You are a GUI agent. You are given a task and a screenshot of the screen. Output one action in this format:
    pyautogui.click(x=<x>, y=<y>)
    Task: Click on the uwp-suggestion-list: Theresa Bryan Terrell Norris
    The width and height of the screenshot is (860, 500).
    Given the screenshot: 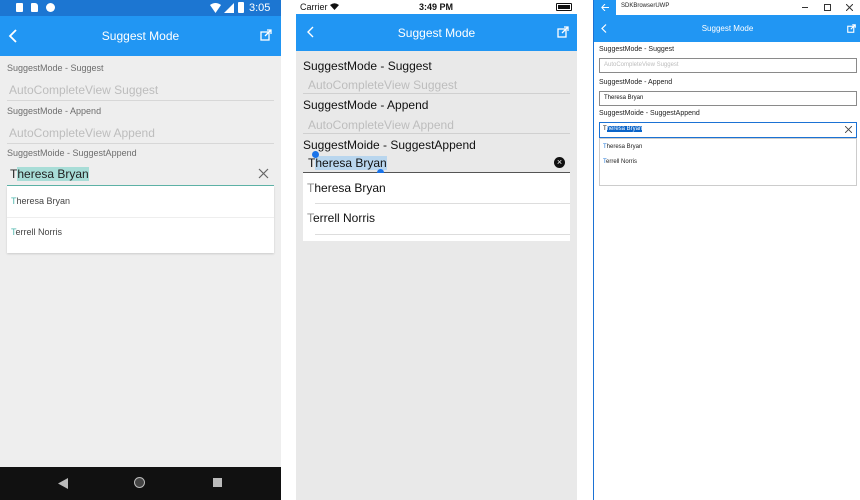 What is the action you would take?
    pyautogui.click(x=728, y=162)
    